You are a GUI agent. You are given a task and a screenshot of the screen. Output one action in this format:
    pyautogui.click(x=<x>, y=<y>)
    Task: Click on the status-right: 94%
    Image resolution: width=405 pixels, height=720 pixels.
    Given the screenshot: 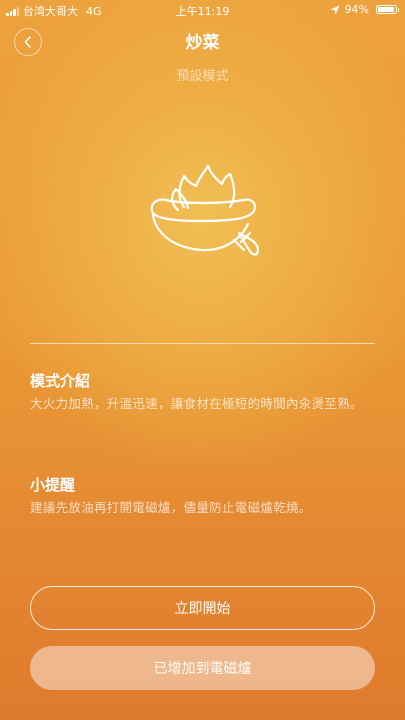 What is the action you would take?
    pyautogui.click(x=364, y=9)
    